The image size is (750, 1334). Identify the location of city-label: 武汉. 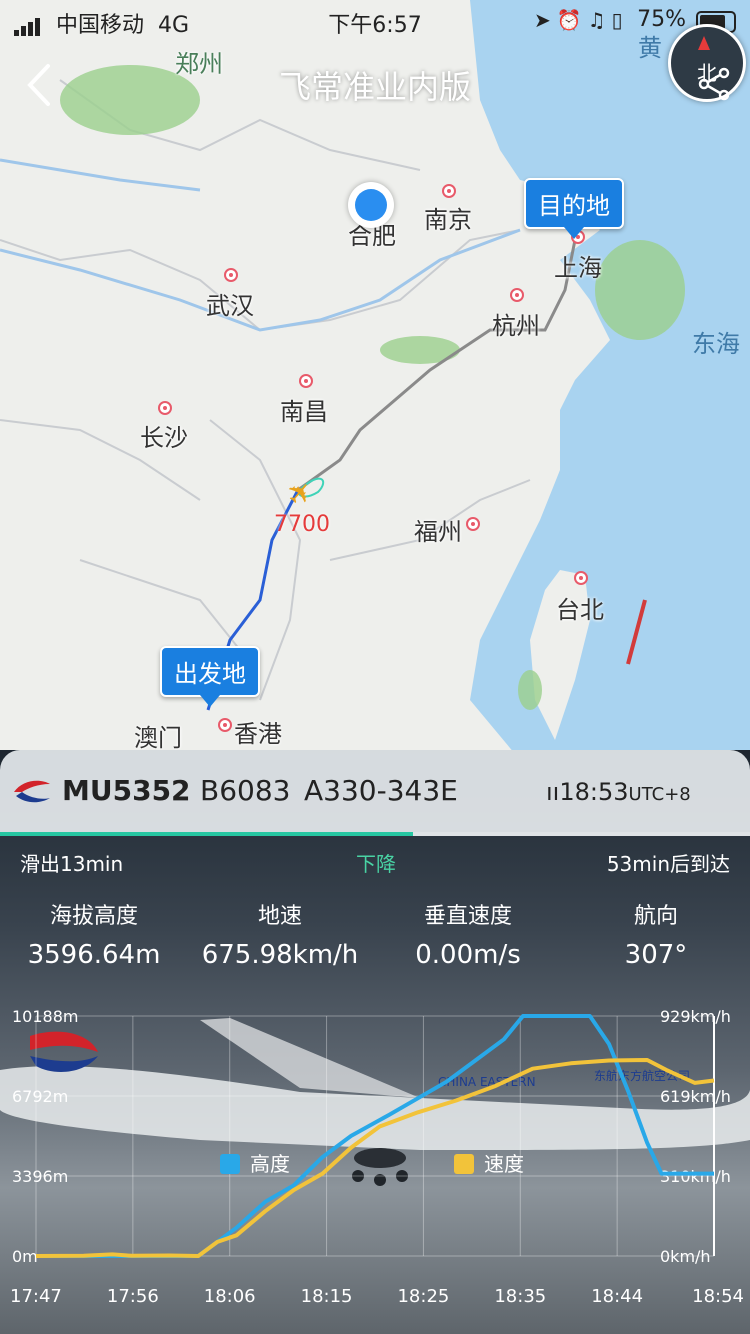
(230, 306).